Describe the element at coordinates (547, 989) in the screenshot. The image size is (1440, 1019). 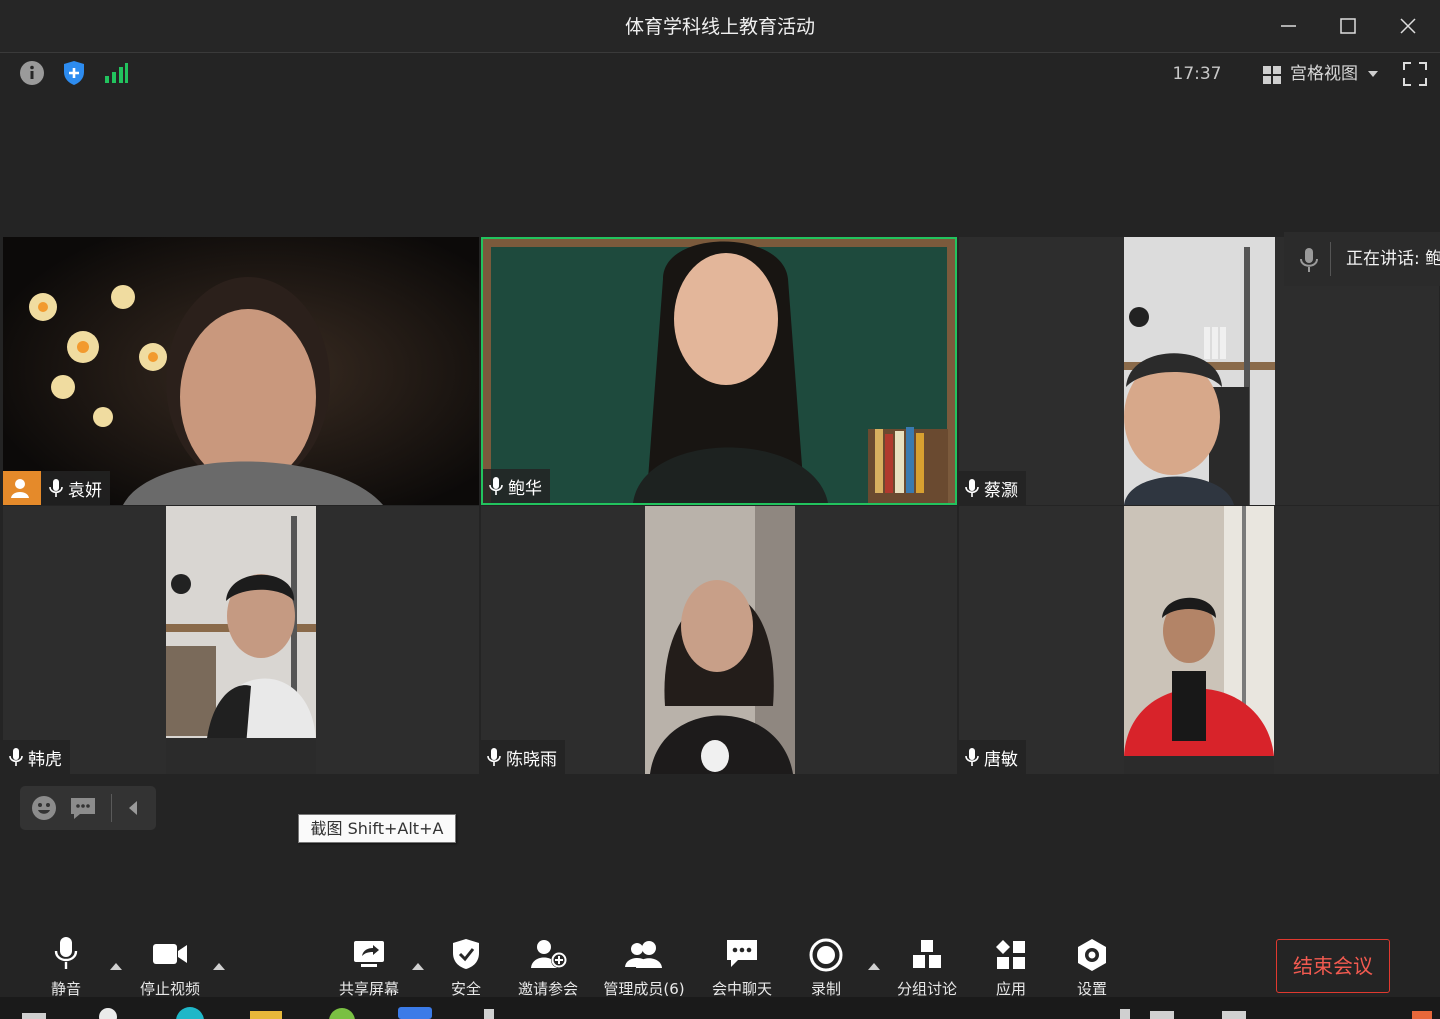
I see `invite-label: 邀请参会` at that location.